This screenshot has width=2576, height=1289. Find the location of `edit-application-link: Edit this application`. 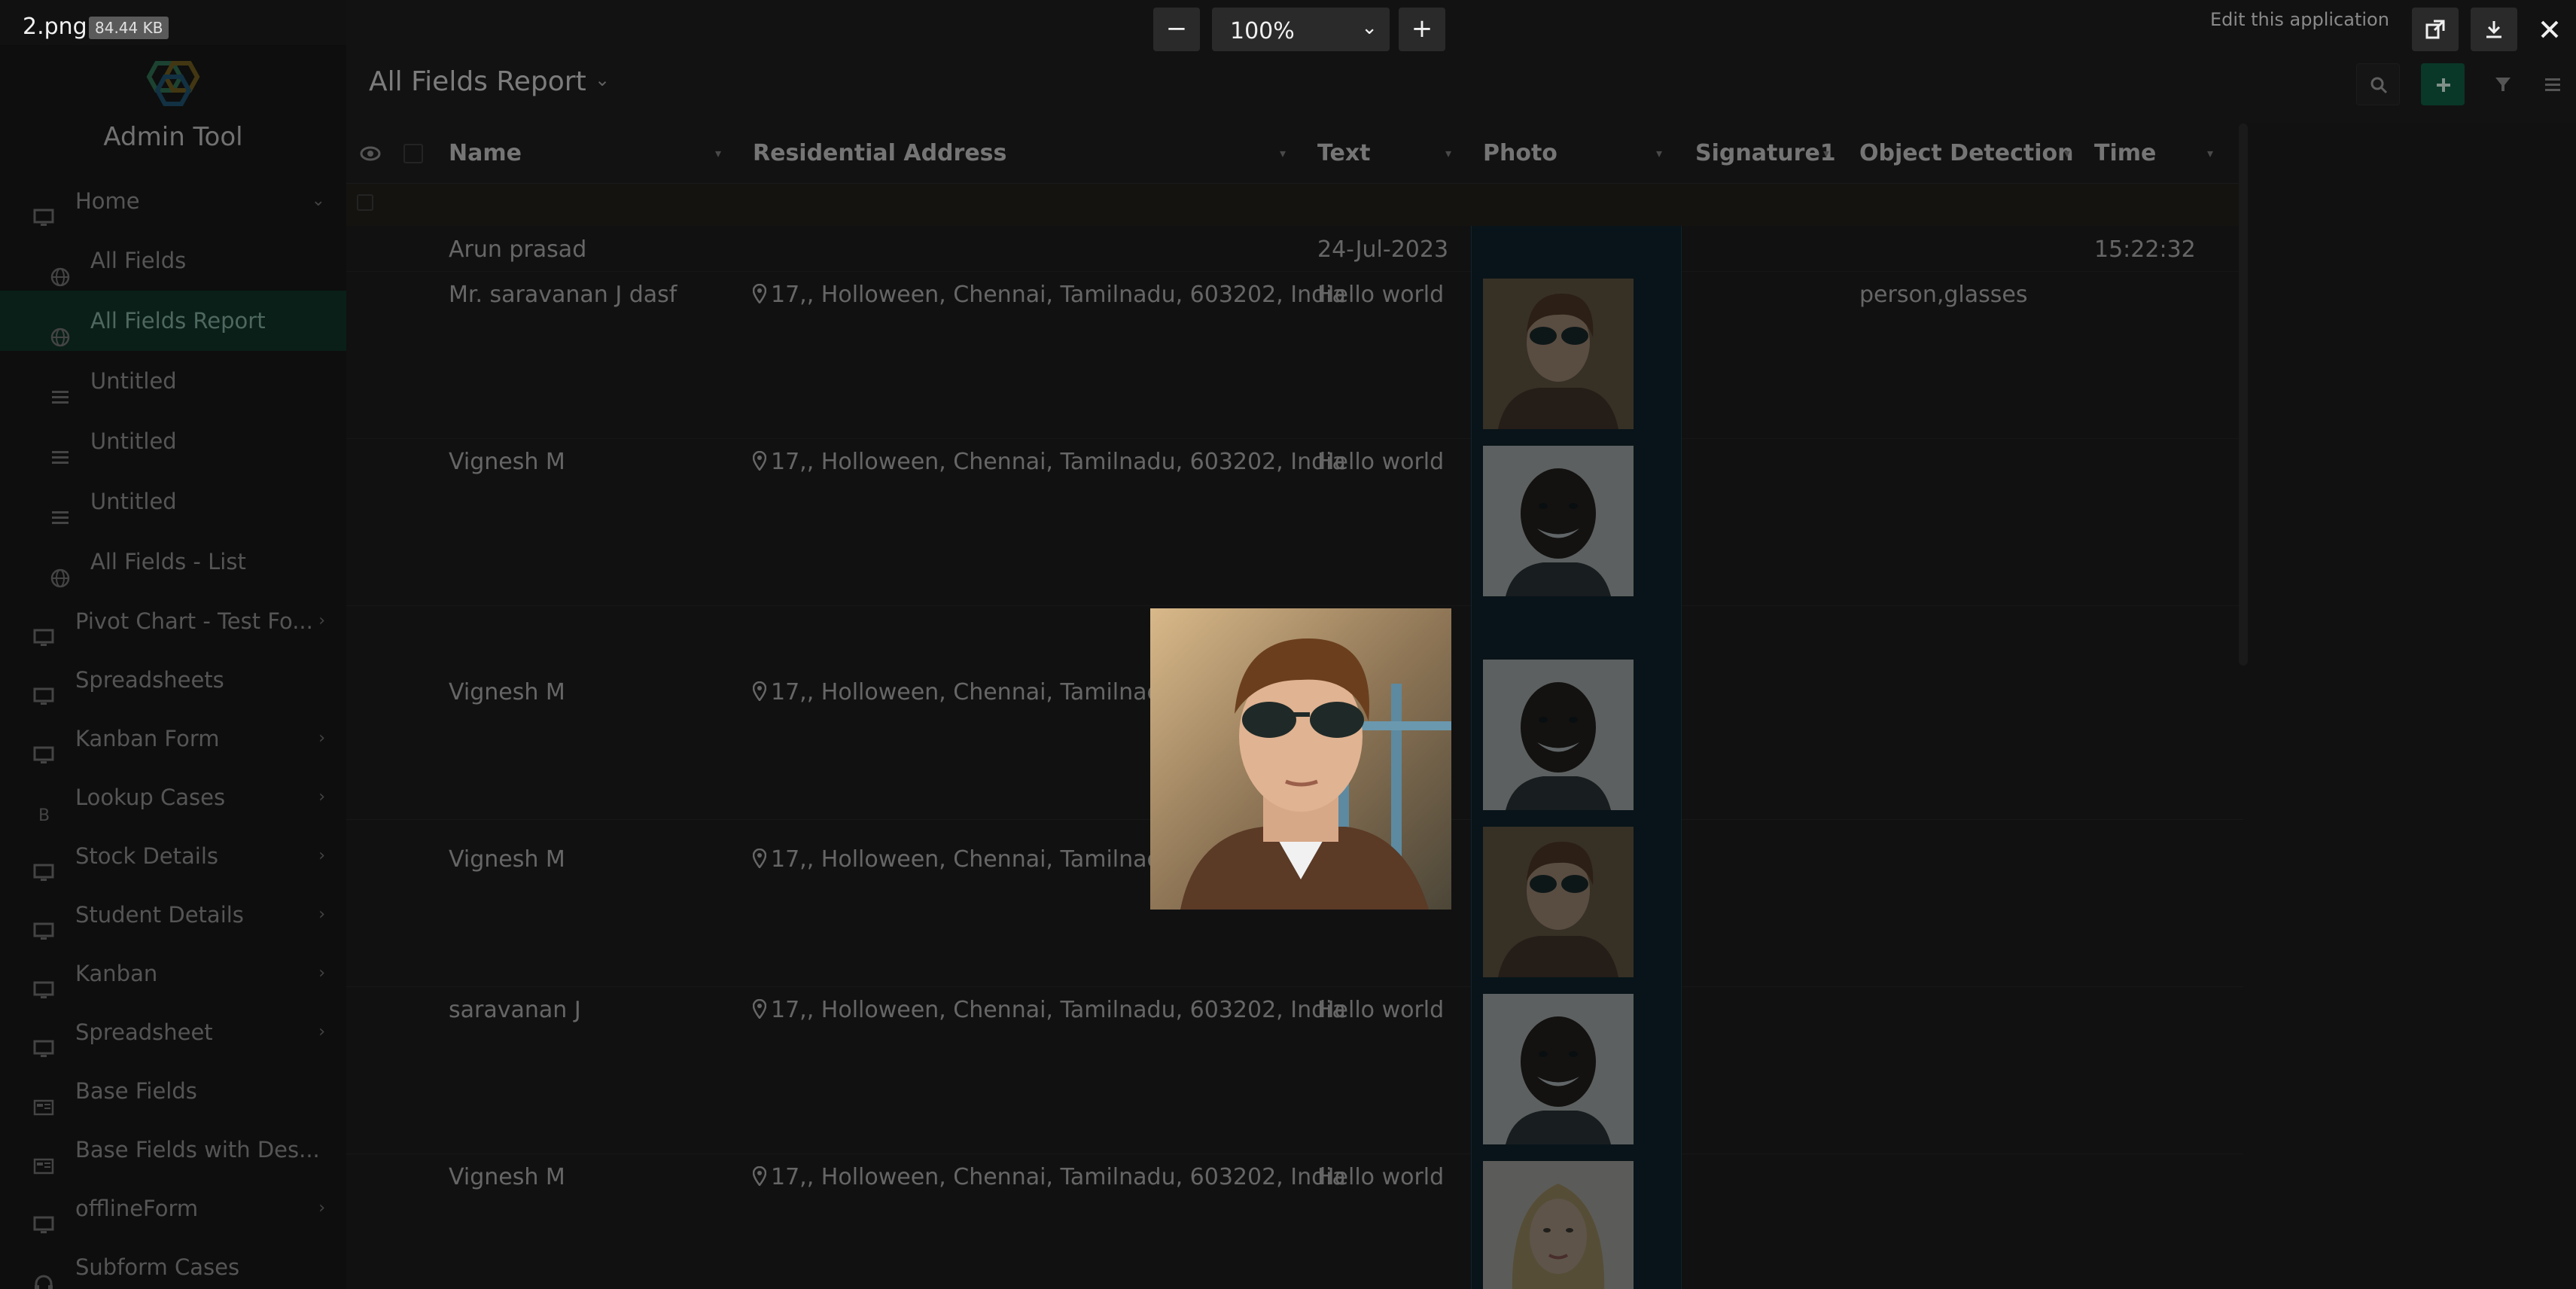

edit-application-link: Edit this application is located at coordinates (2300, 19).